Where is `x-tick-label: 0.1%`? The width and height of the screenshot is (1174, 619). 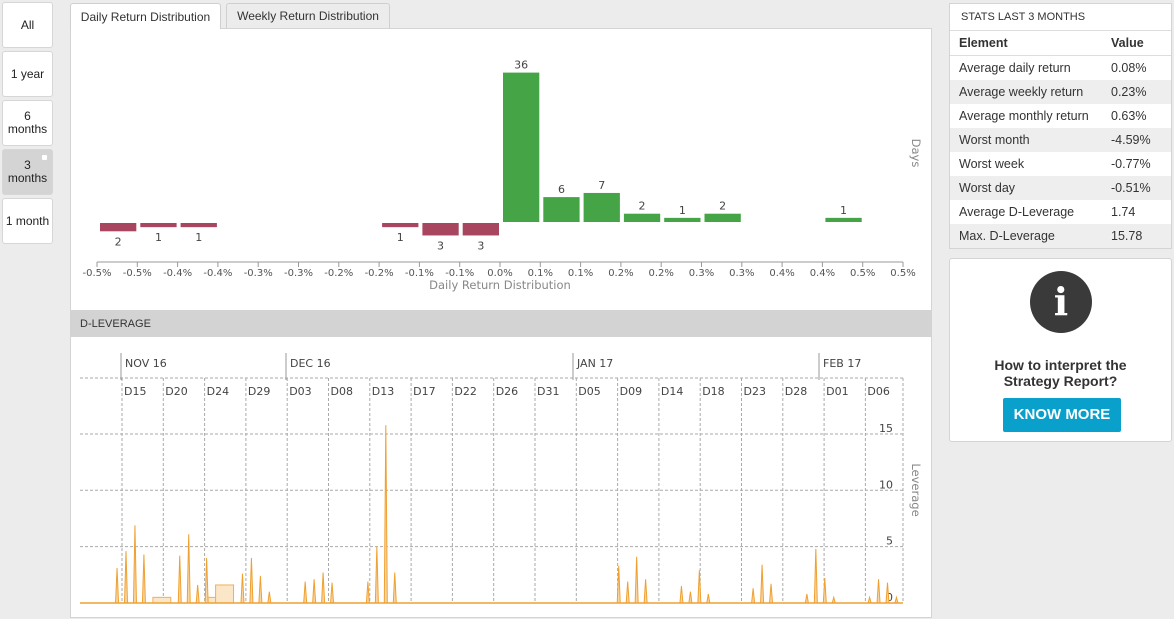
x-tick-label: 0.1% is located at coordinates (580, 273).